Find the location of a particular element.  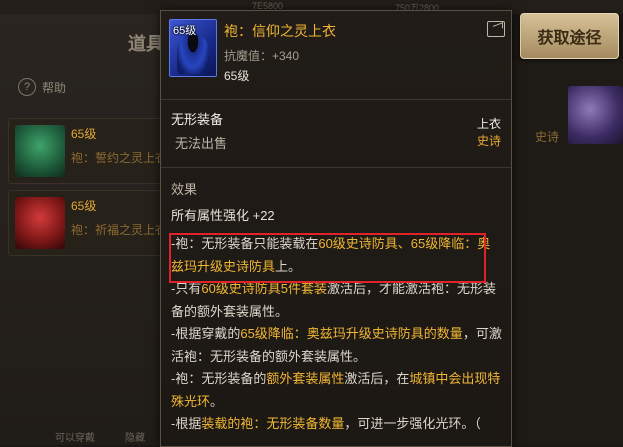

description-text: 。 is located at coordinates (217, 401).